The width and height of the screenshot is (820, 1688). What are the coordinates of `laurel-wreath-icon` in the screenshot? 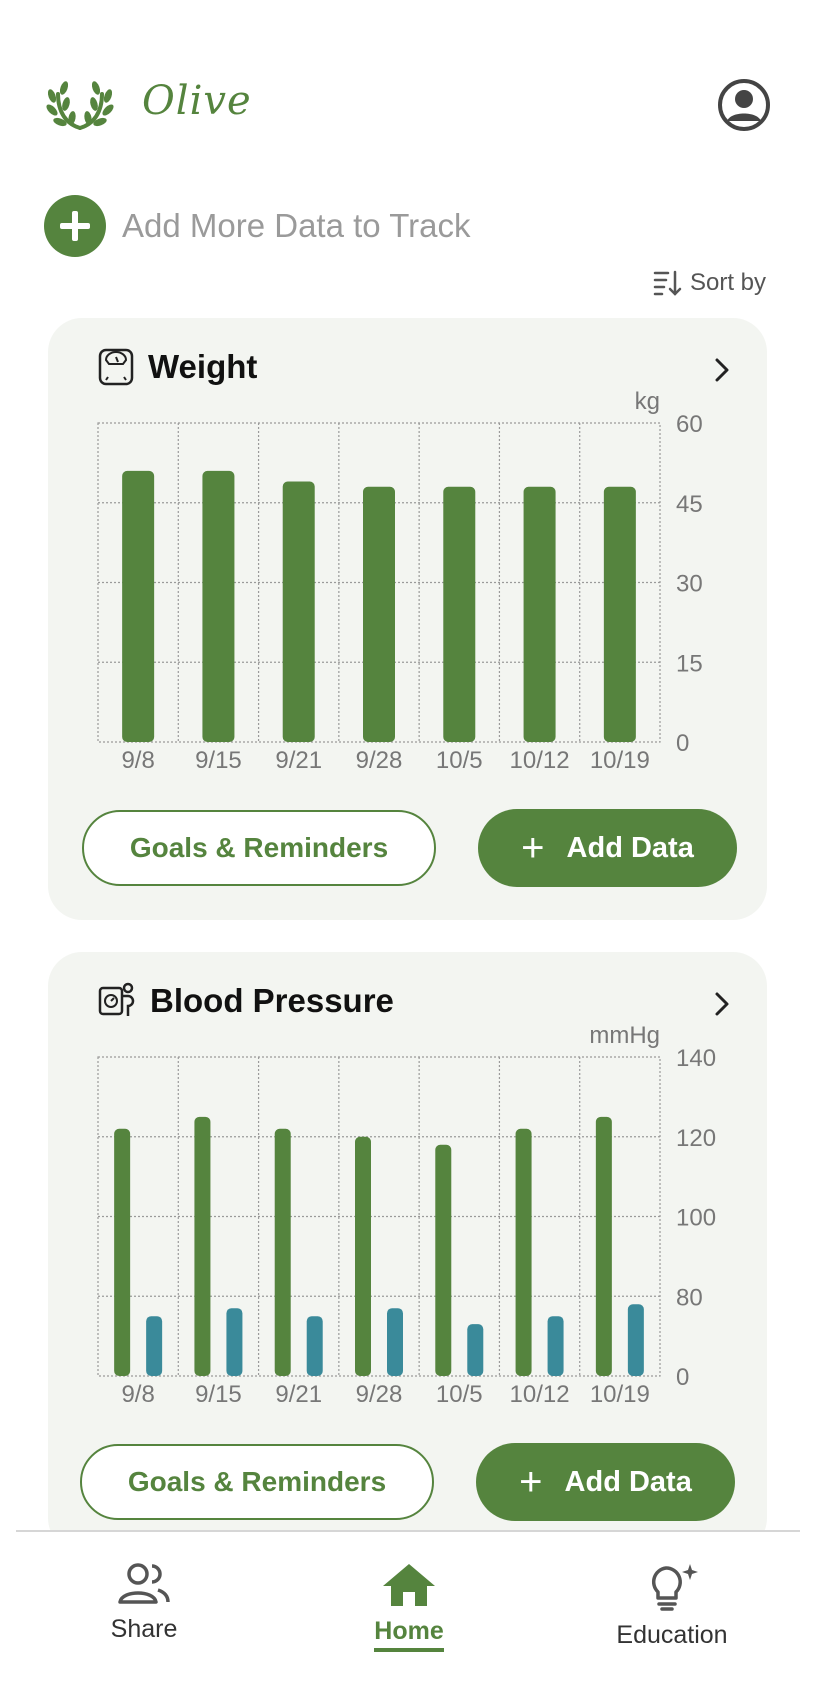 It's located at (80, 105).